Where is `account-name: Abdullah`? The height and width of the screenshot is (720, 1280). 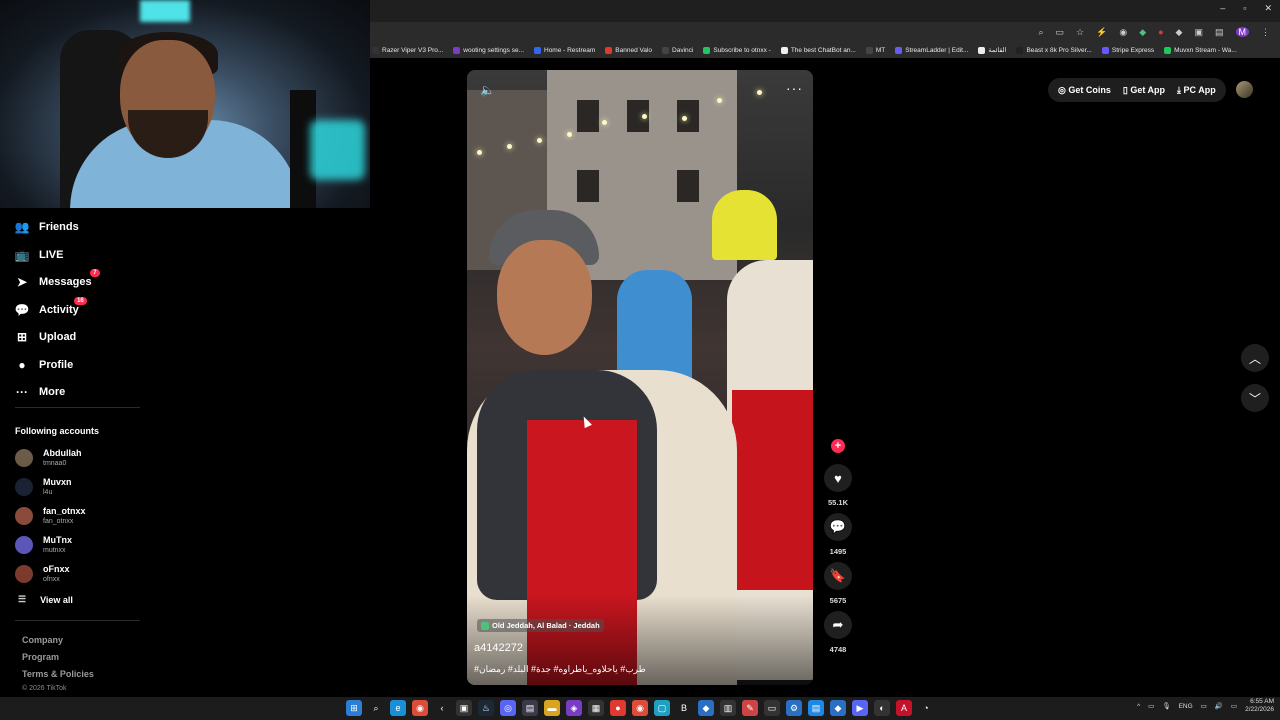
account-name: Abdullah is located at coordinates (62, 453).